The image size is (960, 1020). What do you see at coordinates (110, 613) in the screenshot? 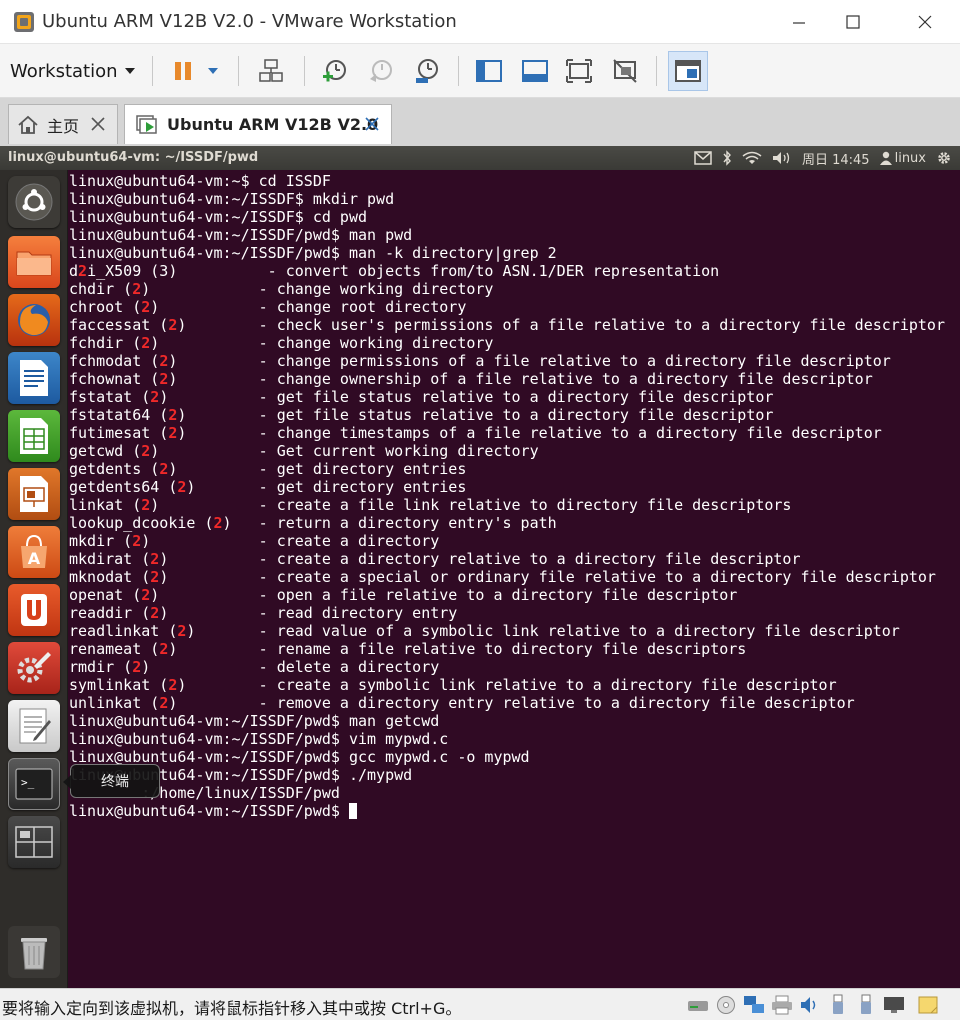
I see `terminal-line-name: readdir (` at bounding box center [110, 613].